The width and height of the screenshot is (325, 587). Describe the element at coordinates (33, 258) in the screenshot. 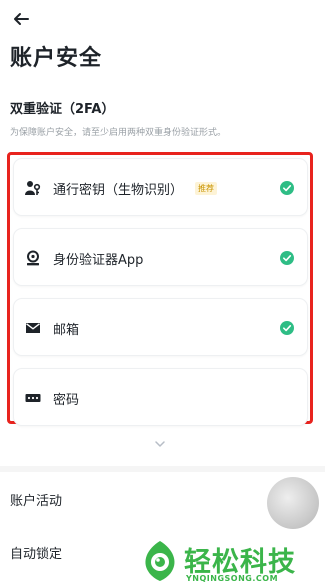

I see `authenticator-icon` at that location.